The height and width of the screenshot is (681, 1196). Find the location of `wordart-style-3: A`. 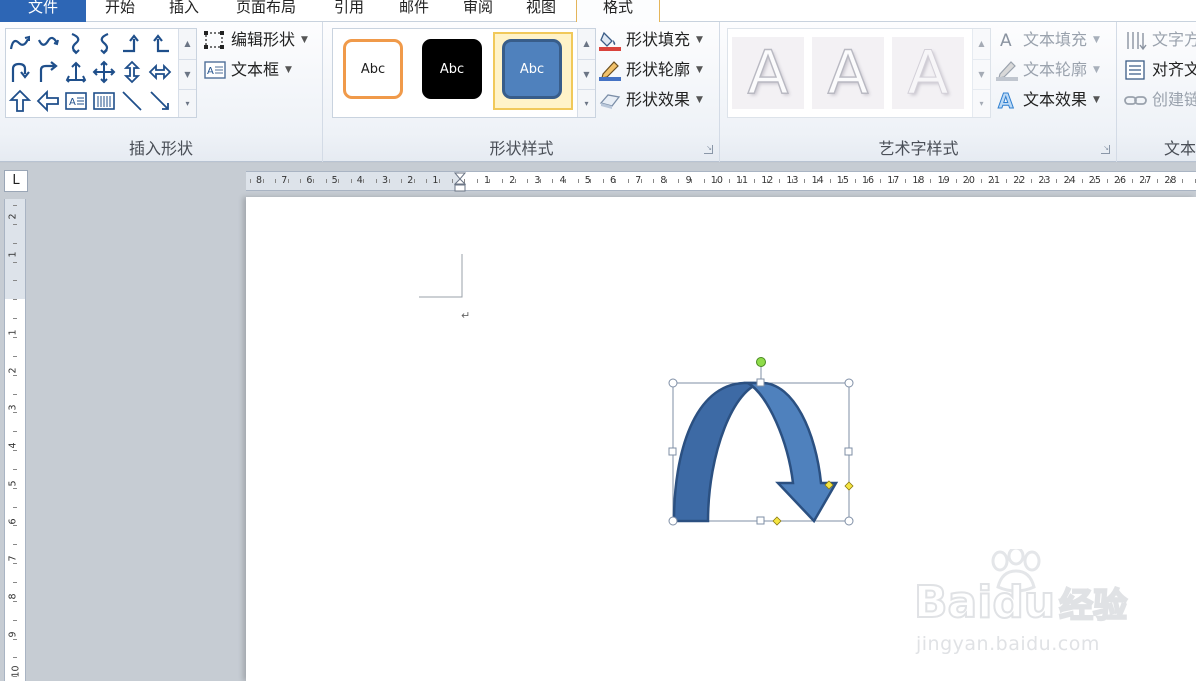

wordart-style-3: A is located at coordinates (928, 73).